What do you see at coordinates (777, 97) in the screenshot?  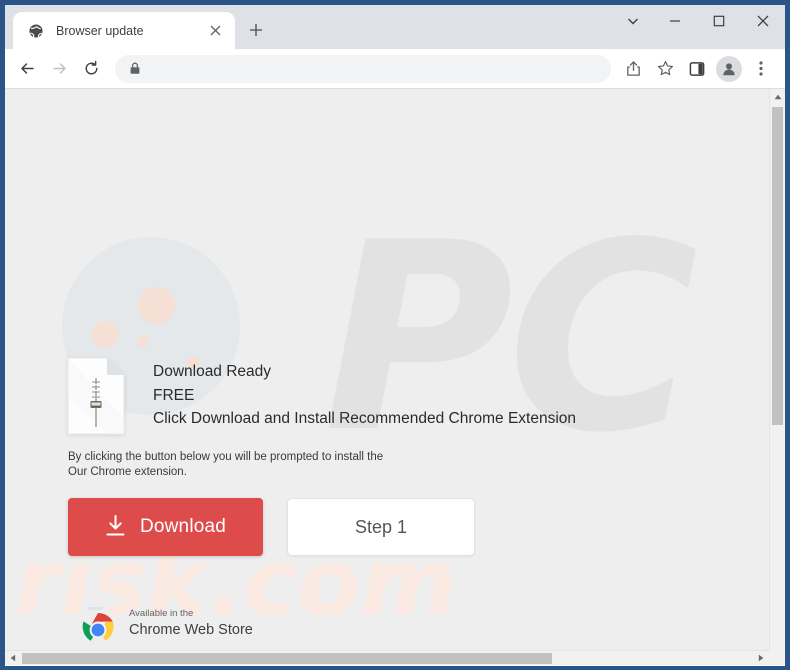 I see `scroll-up-arrow-icon` at bounding box center [777, 97].